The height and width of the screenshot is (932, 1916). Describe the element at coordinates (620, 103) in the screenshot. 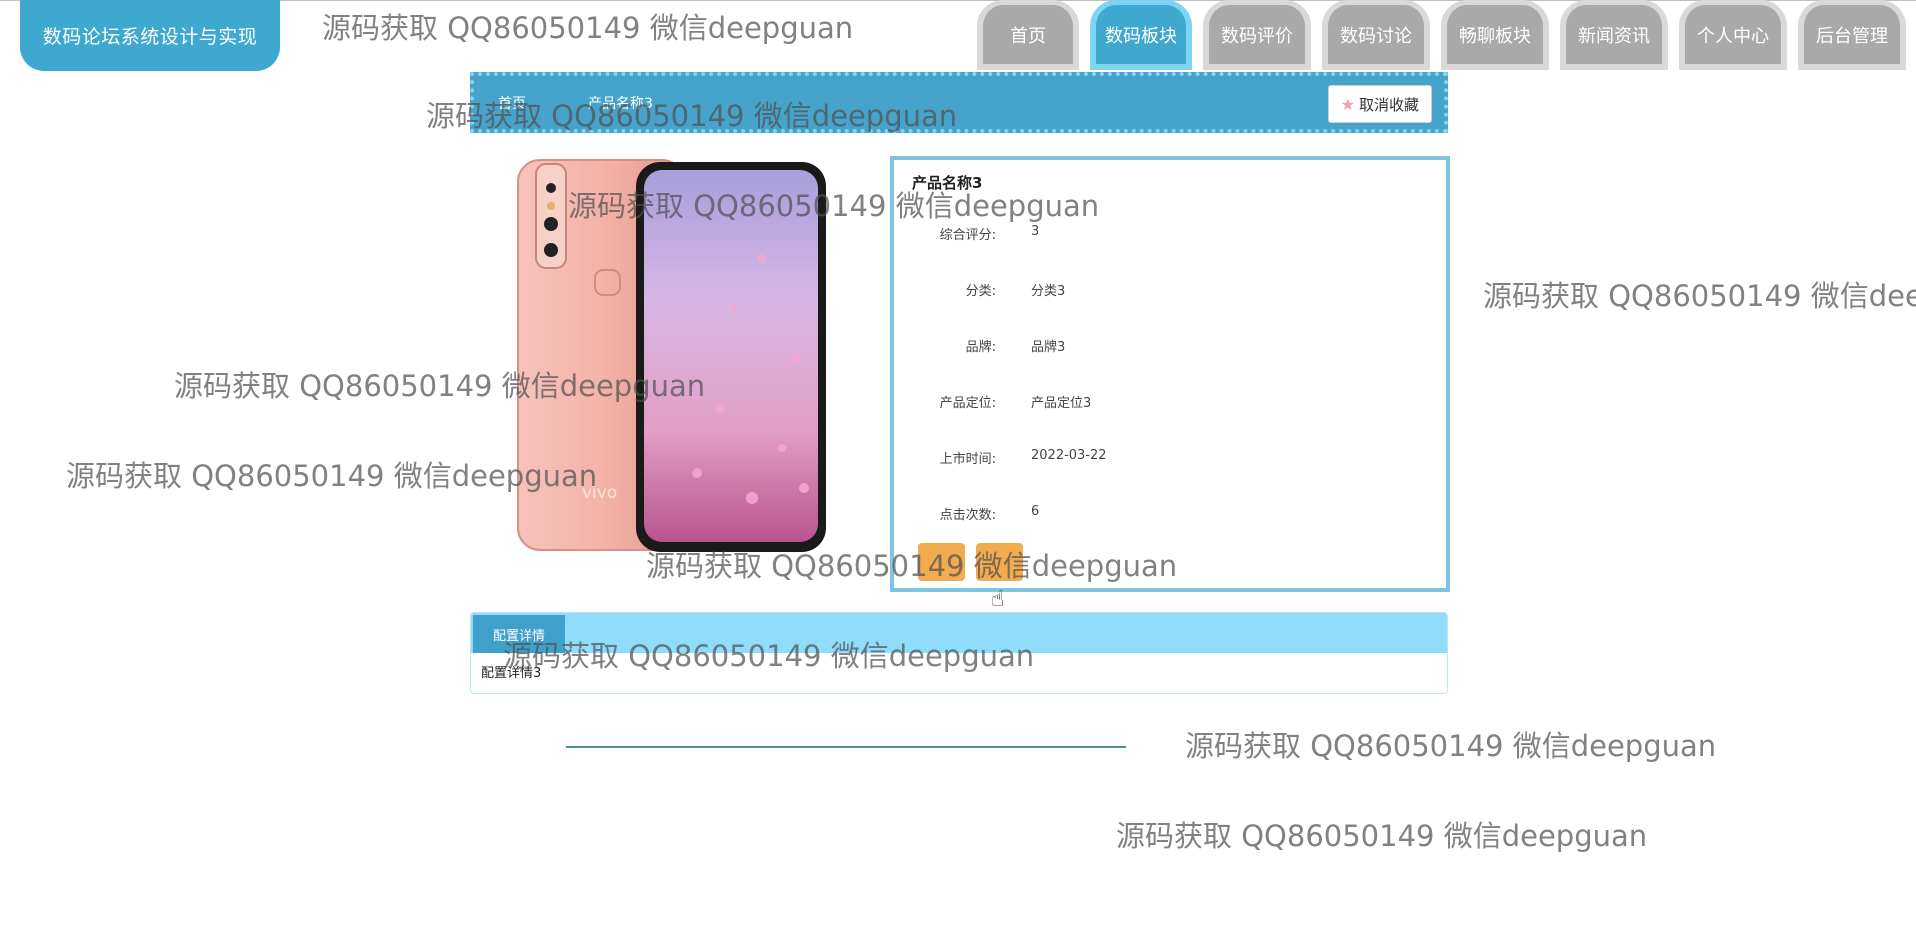

I see `breadcrumb-current: 产品名称3` at that location.